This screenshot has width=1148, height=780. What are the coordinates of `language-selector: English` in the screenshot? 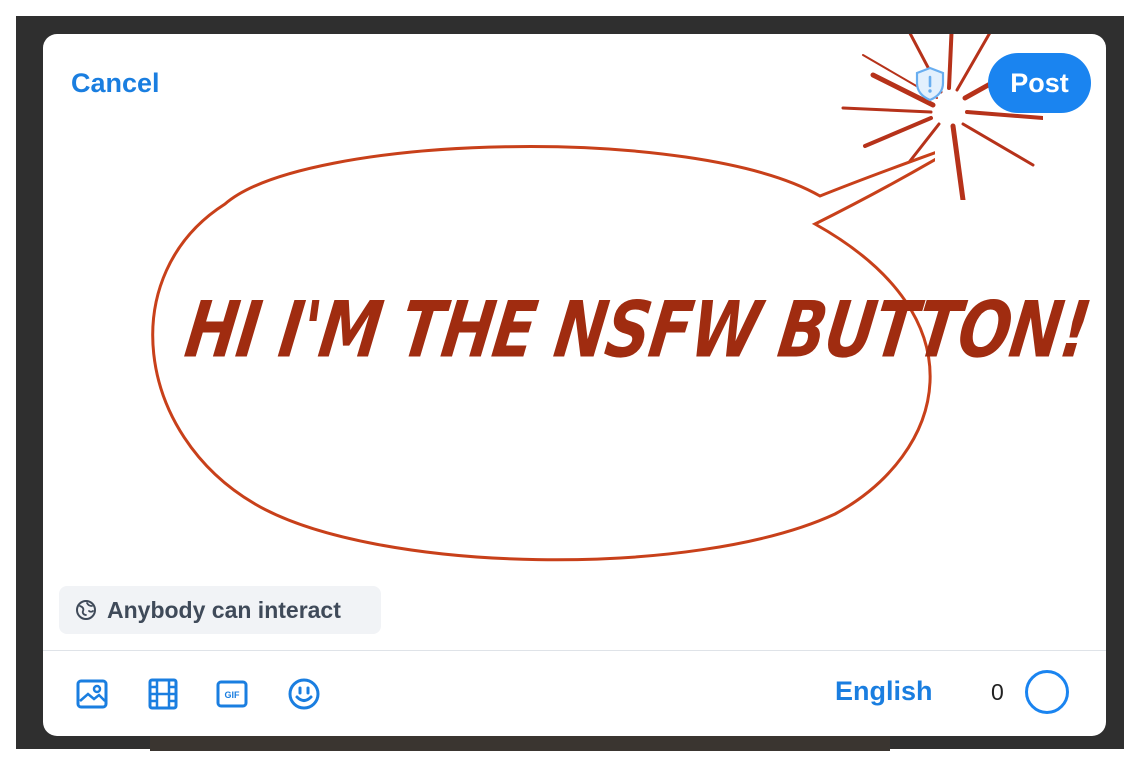 It's located at (884, 691).